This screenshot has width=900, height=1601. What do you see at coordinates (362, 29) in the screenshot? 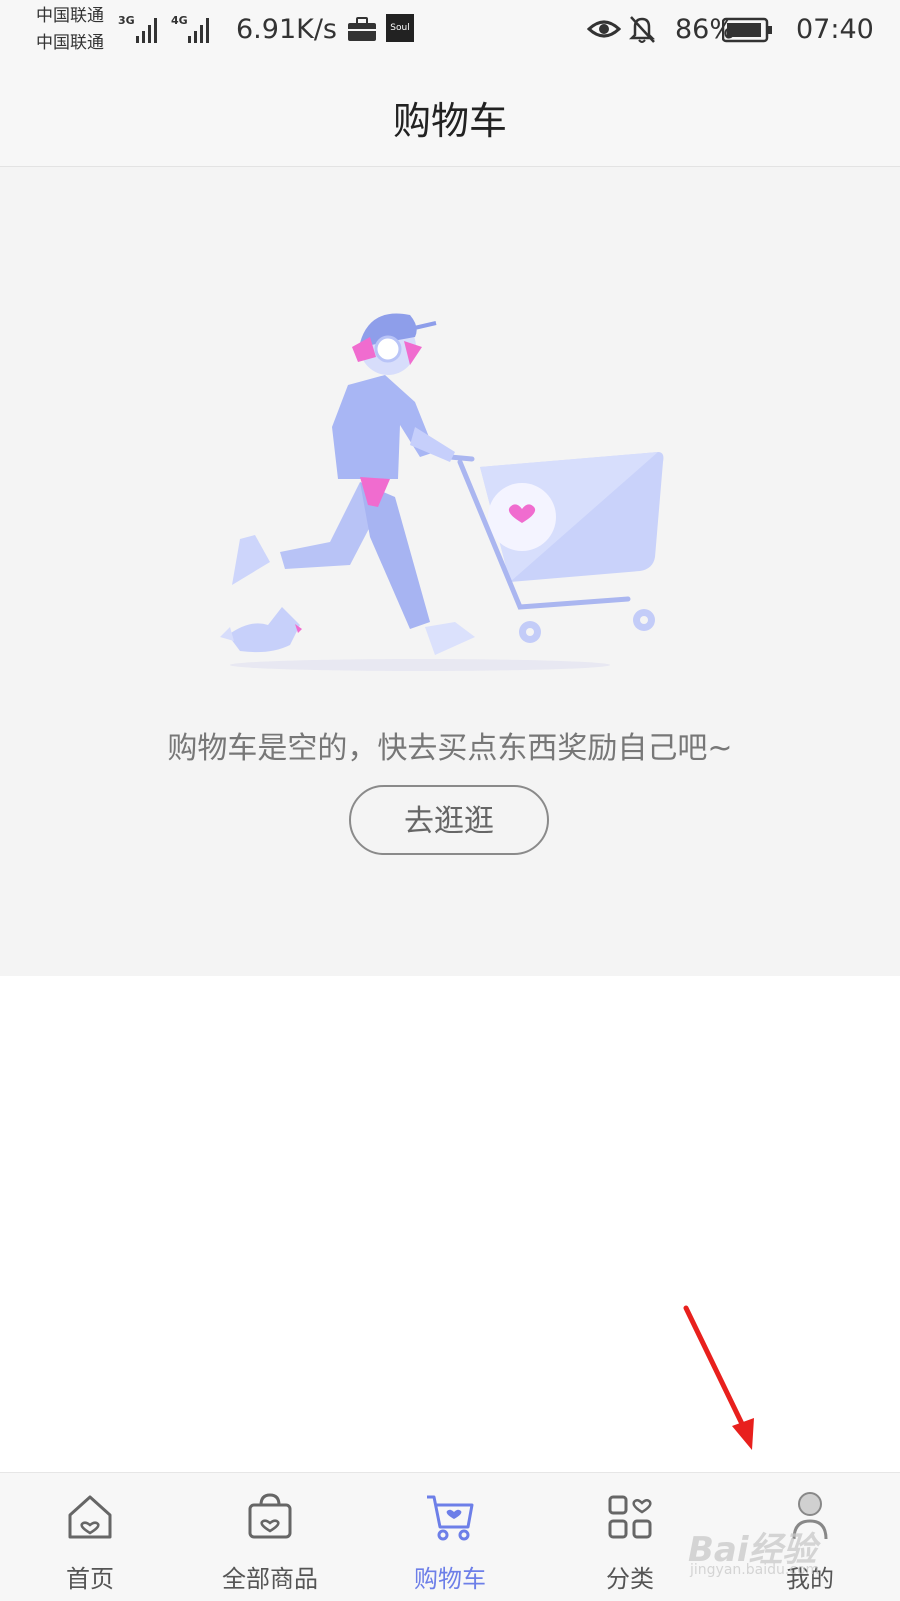
I see `briefcase-icon` at bounding box center [362, 29].